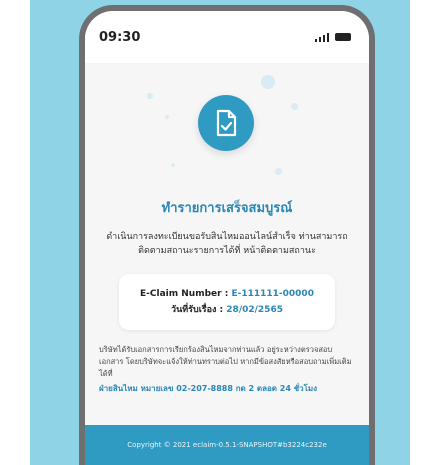  I want to click on document-check-icon, so click(226, 123).